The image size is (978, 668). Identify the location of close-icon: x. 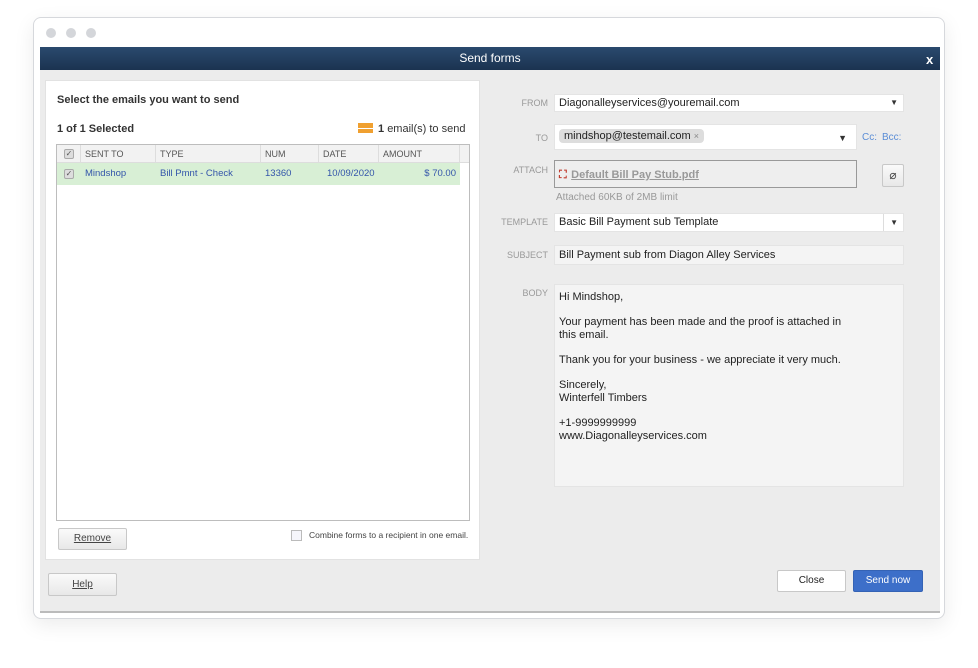
(929, 59).